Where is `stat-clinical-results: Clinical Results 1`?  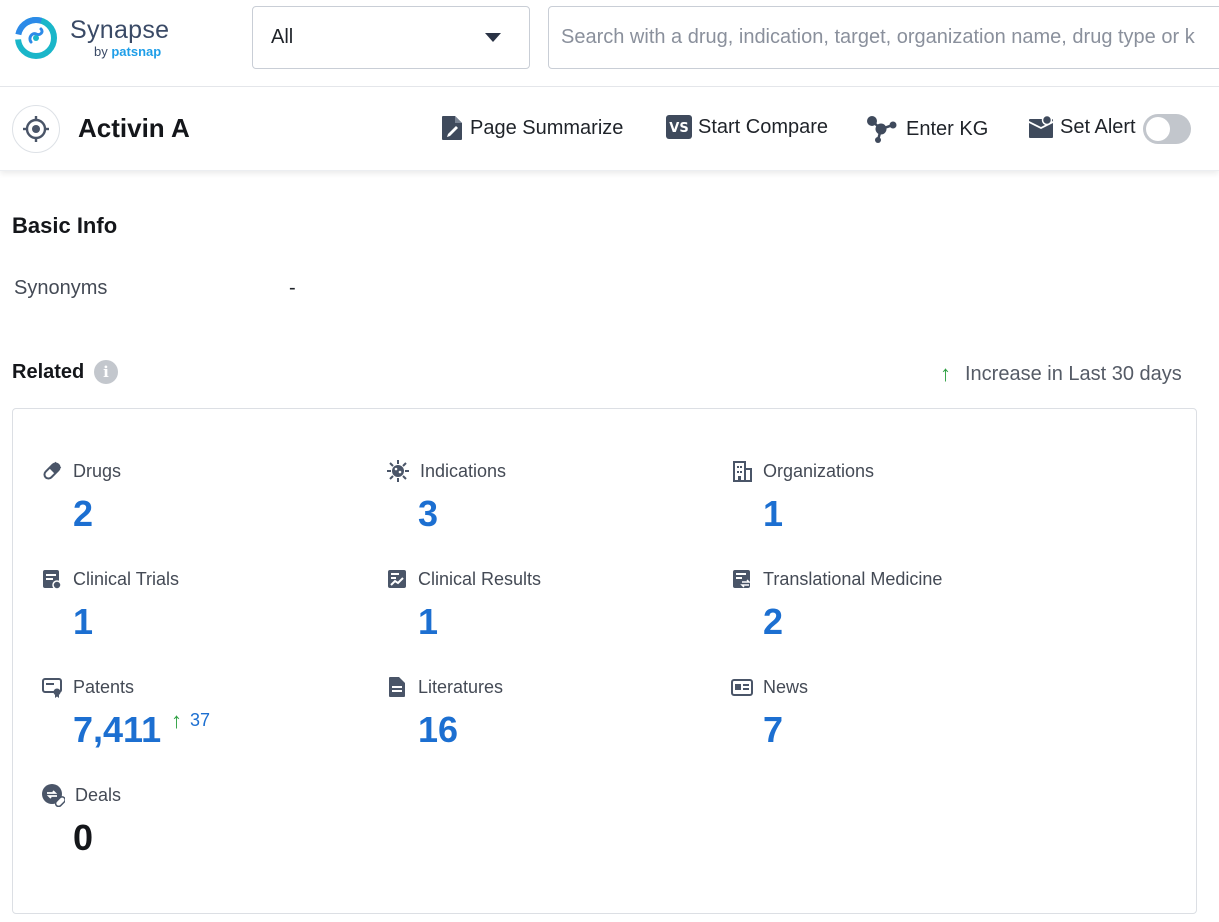
stat-clinical-results: Clinical Results 1 is located at coordinates (546, 614).